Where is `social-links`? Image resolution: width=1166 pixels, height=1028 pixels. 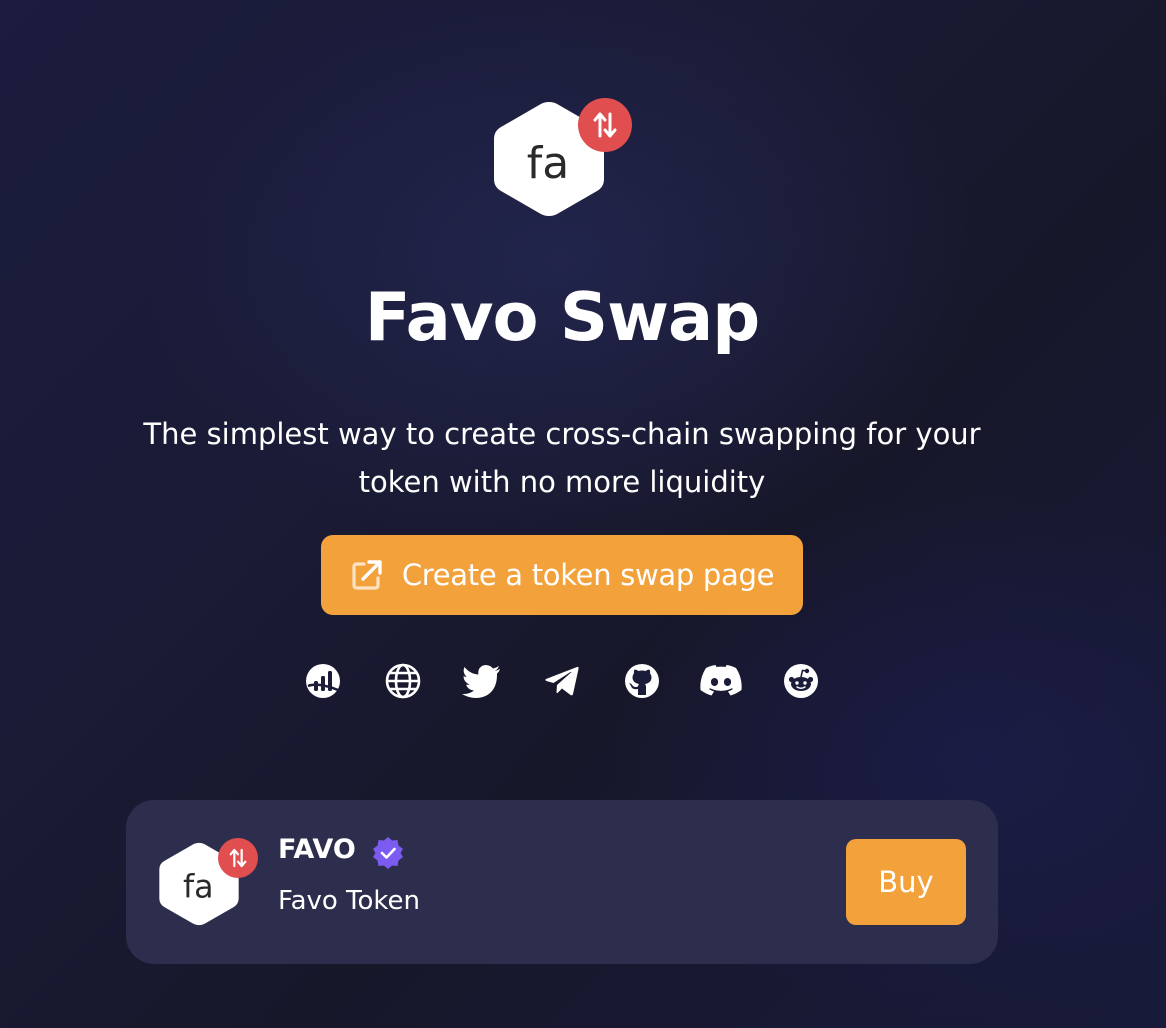 social-links is located at coordinates (562, 681).